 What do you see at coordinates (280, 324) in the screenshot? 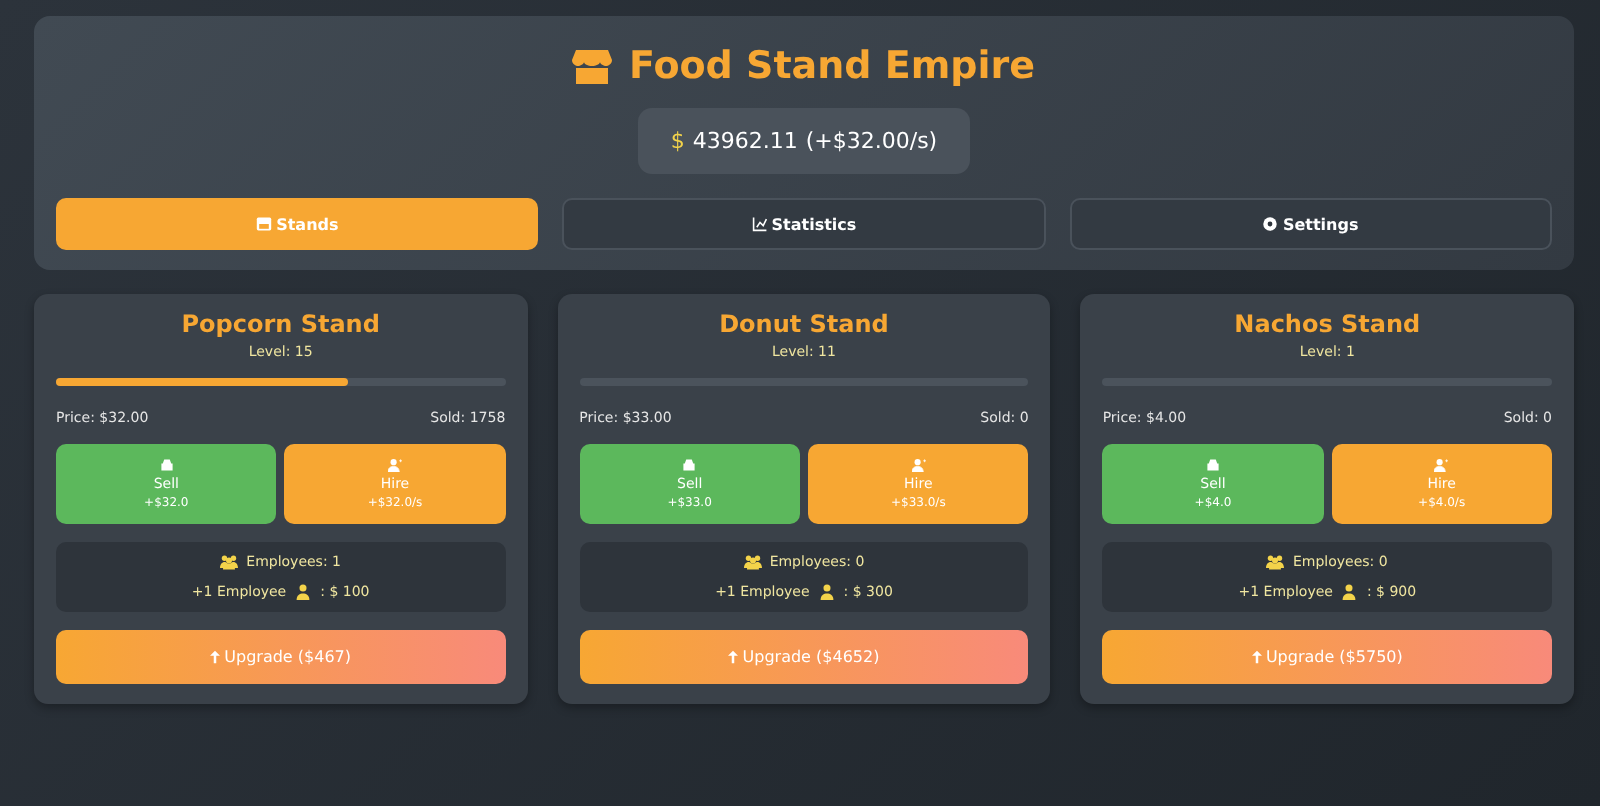
I see `stand-name: Popcorn Stand` at bounding box center [280, 324].